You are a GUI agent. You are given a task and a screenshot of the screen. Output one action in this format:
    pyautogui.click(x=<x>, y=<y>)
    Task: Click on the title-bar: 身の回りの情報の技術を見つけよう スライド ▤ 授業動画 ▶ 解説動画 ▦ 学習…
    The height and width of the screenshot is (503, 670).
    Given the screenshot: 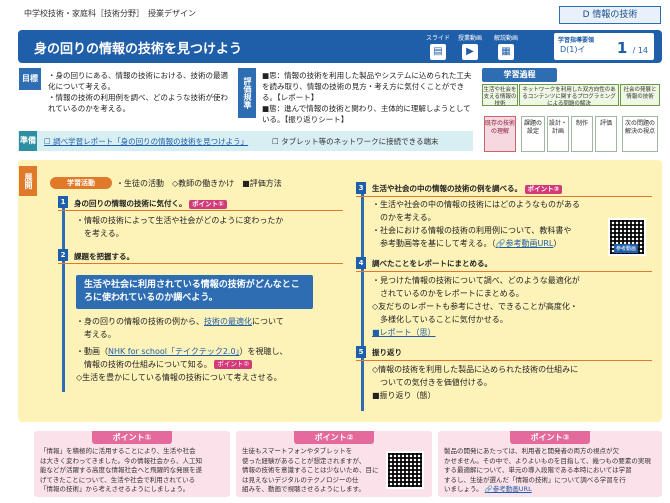 What is the action you would take?
    pyautogui.click(x=340, y=46)
    